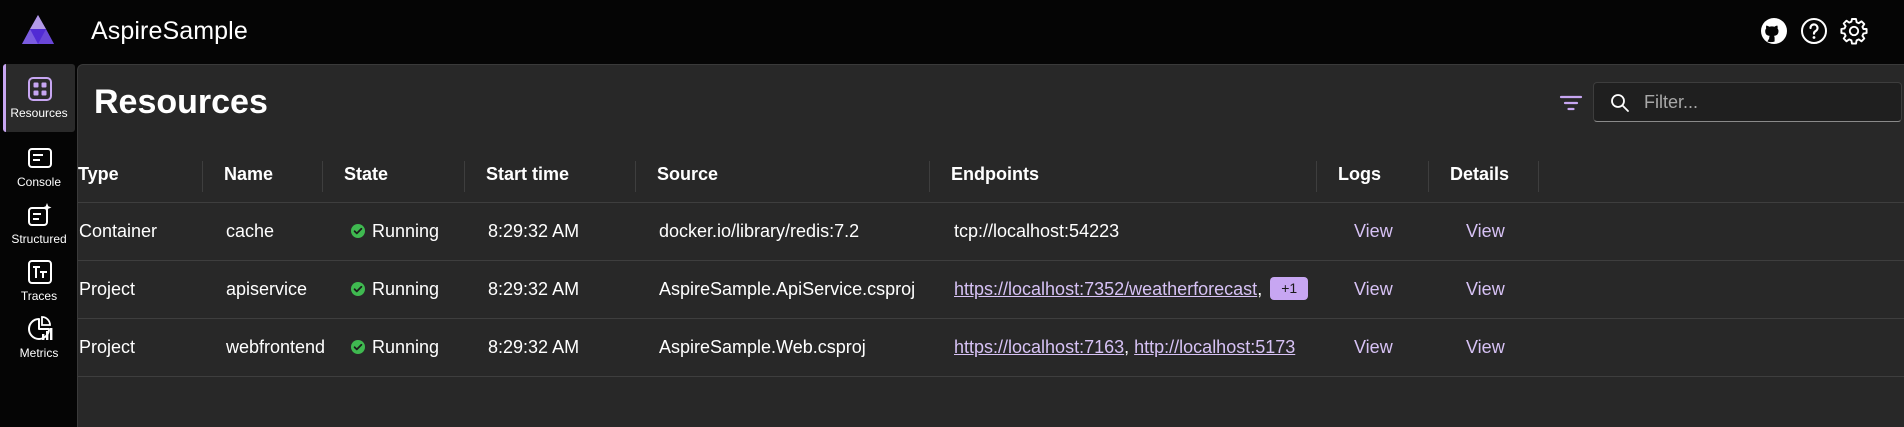 This screenshot has height=427, width=1904. Describe the element at coordinates (1620, 103) in the screenshot. I see `search-icon` at that location.